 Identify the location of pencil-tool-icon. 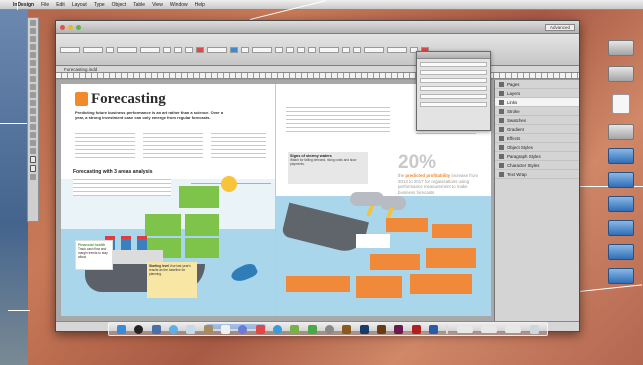
(33, 79).